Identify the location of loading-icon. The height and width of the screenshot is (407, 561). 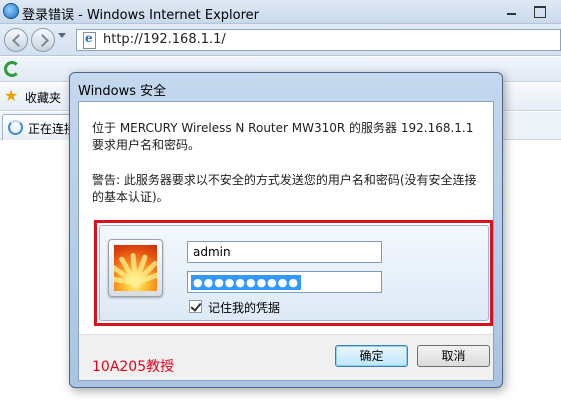
(15, 127).